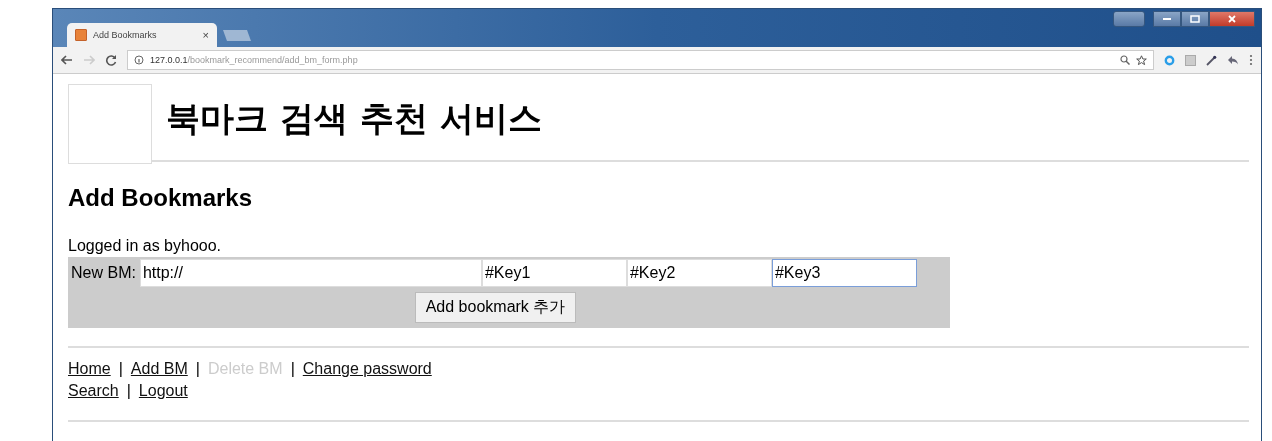  Describe the element at coordinates (495, 307) in the screenshot. I see `add-bookmark-button: Add bookmark 추가` at that location.